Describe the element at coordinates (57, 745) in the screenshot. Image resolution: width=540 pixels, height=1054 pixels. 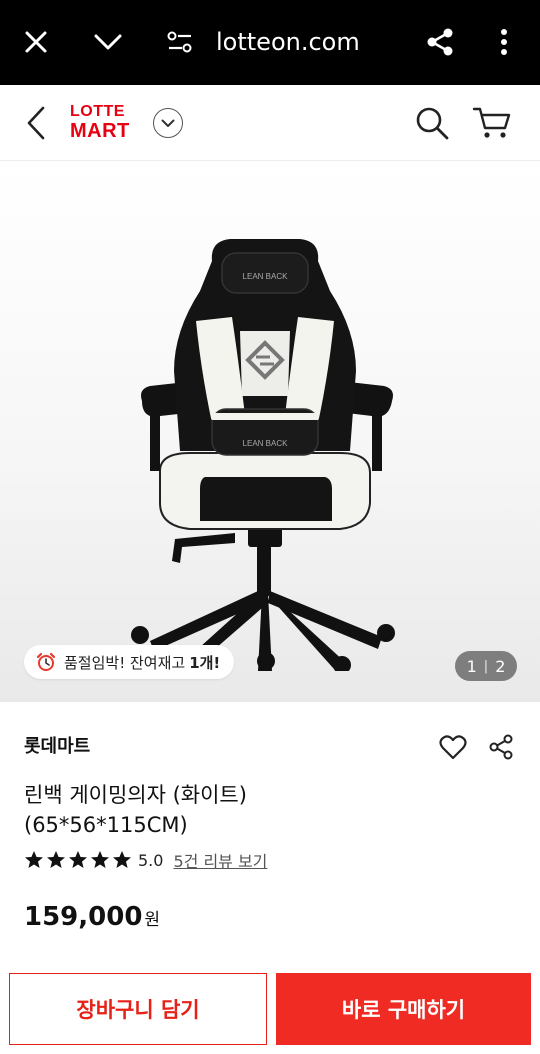
I see `seller-name: 롯데마트` at that location.